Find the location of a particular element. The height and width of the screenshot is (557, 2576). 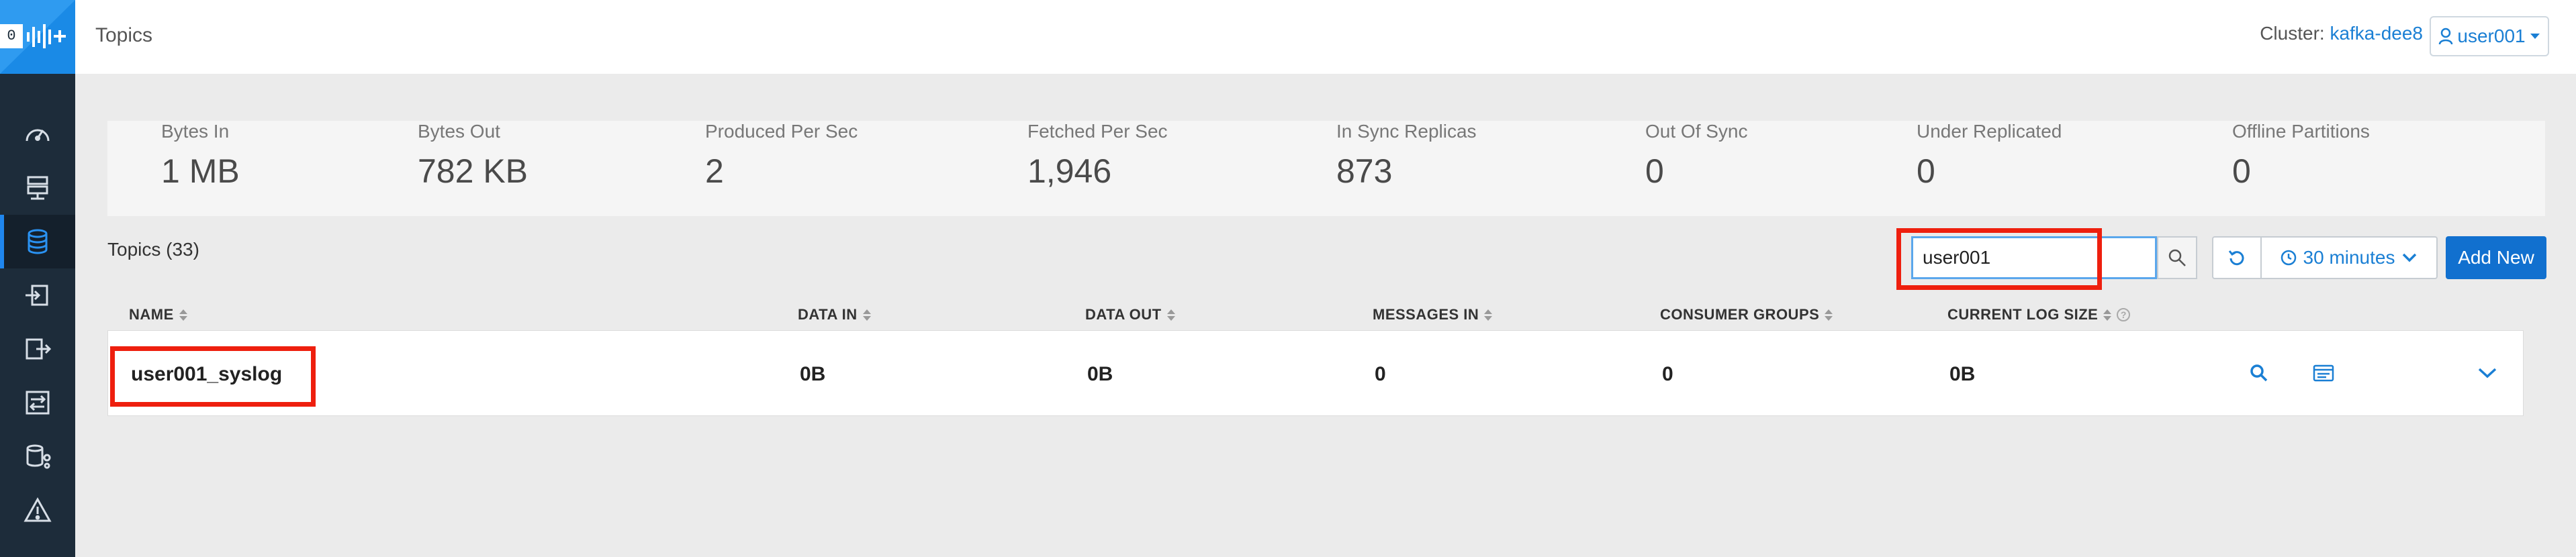

app-logo: 0 is located at coordinates (37, 37).